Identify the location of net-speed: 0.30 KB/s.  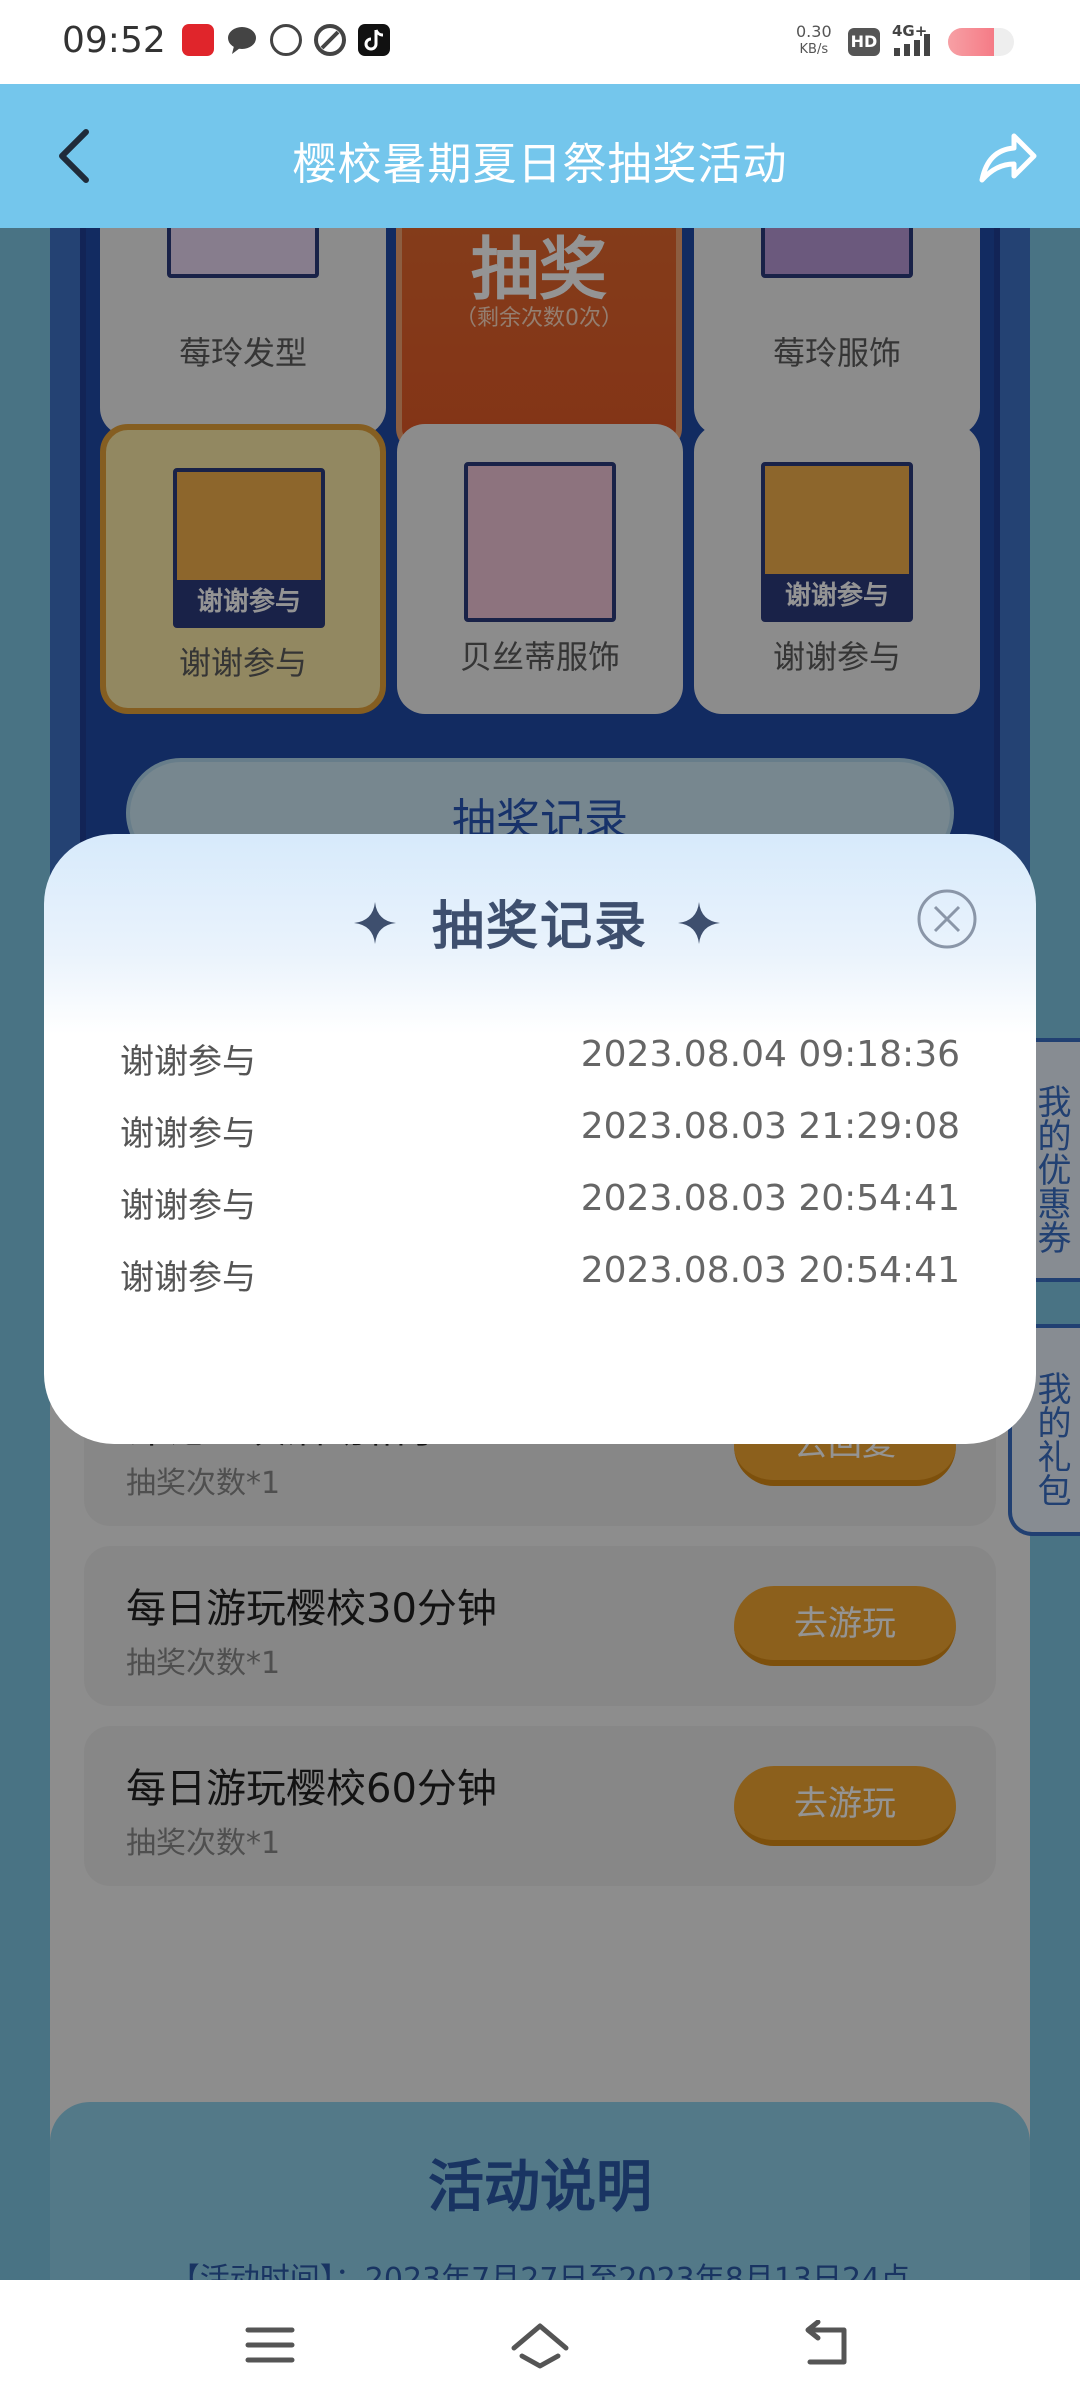
(814, 41).